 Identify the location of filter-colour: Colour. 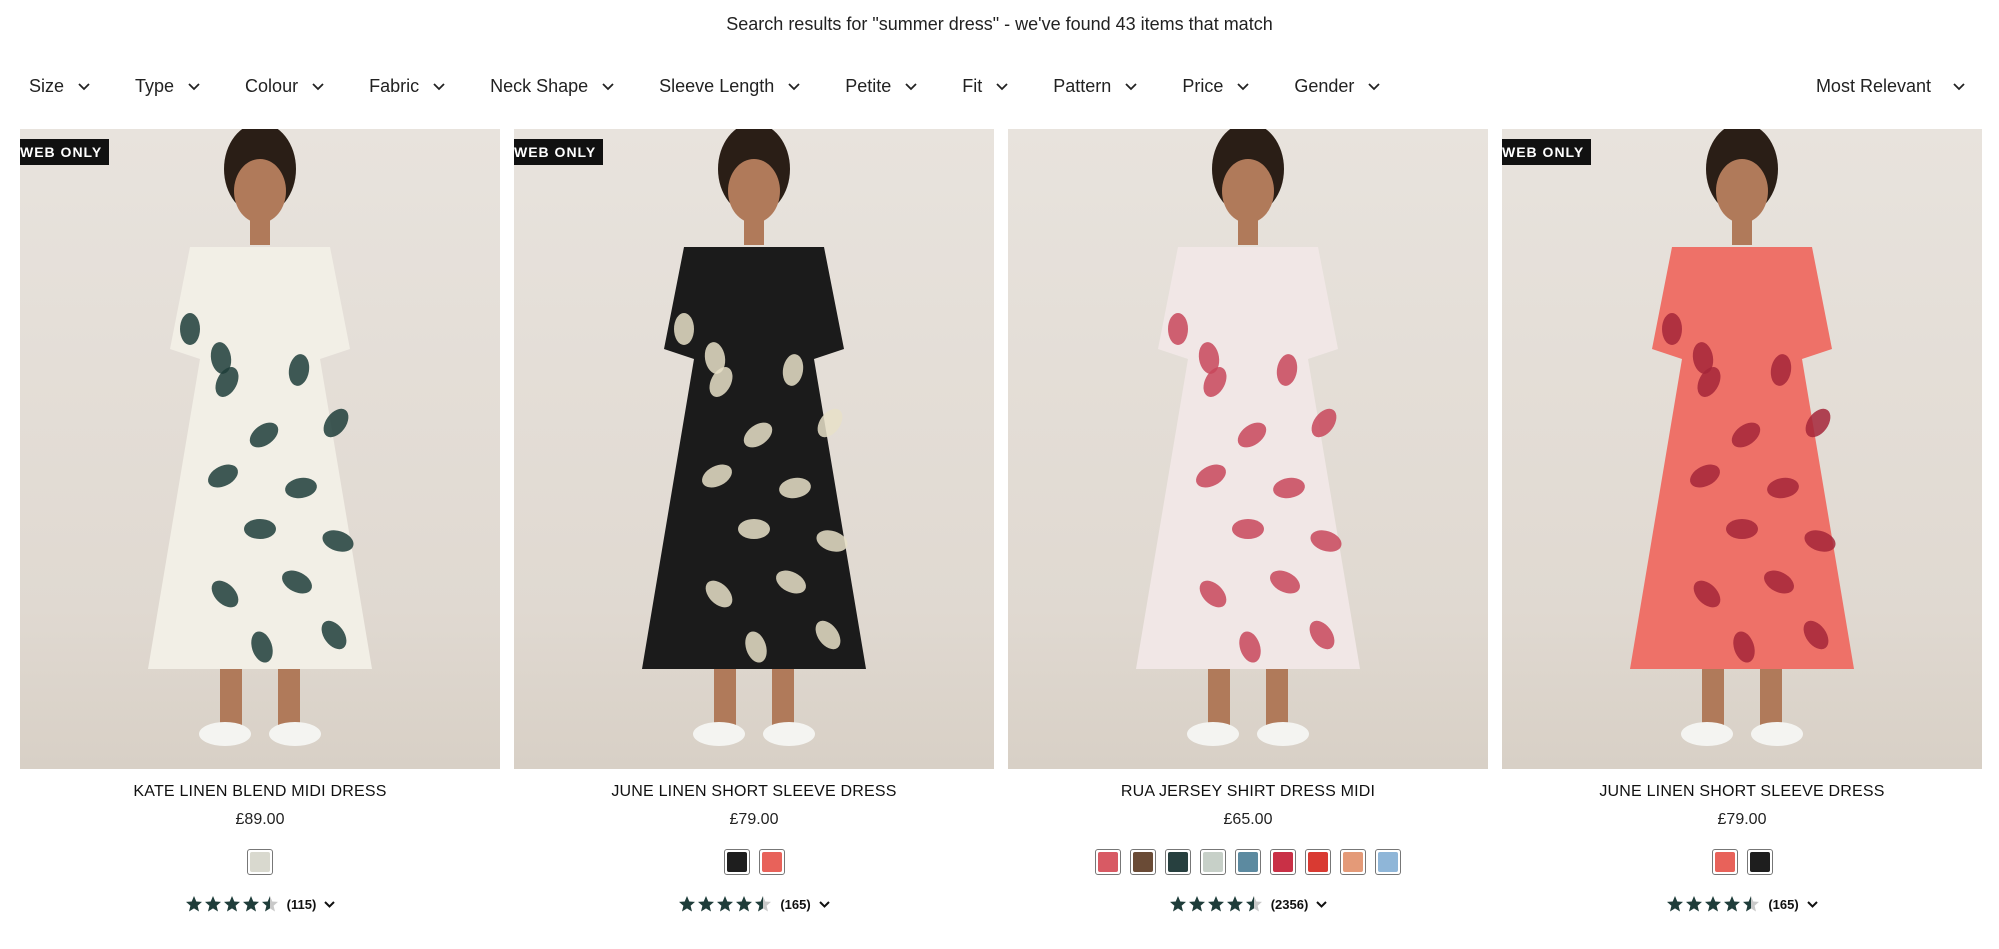
(284, 86).